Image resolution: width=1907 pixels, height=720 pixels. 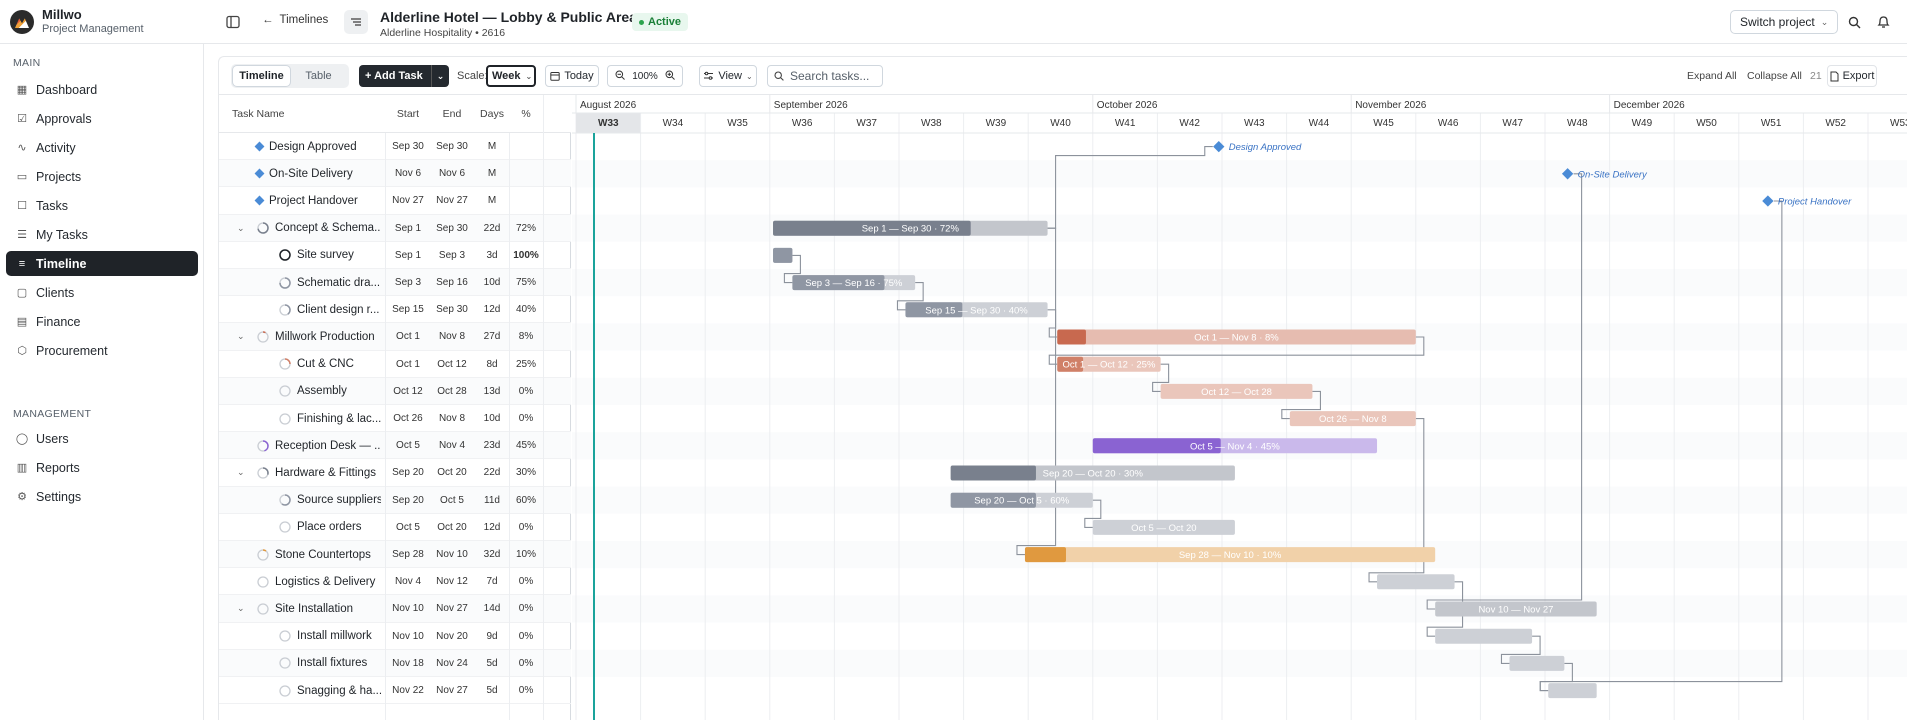 What do you see at coordinates (1712, 76) in the screenshot?
I see `expand-all-button: Expand All` at bounding box center [1712, 76].